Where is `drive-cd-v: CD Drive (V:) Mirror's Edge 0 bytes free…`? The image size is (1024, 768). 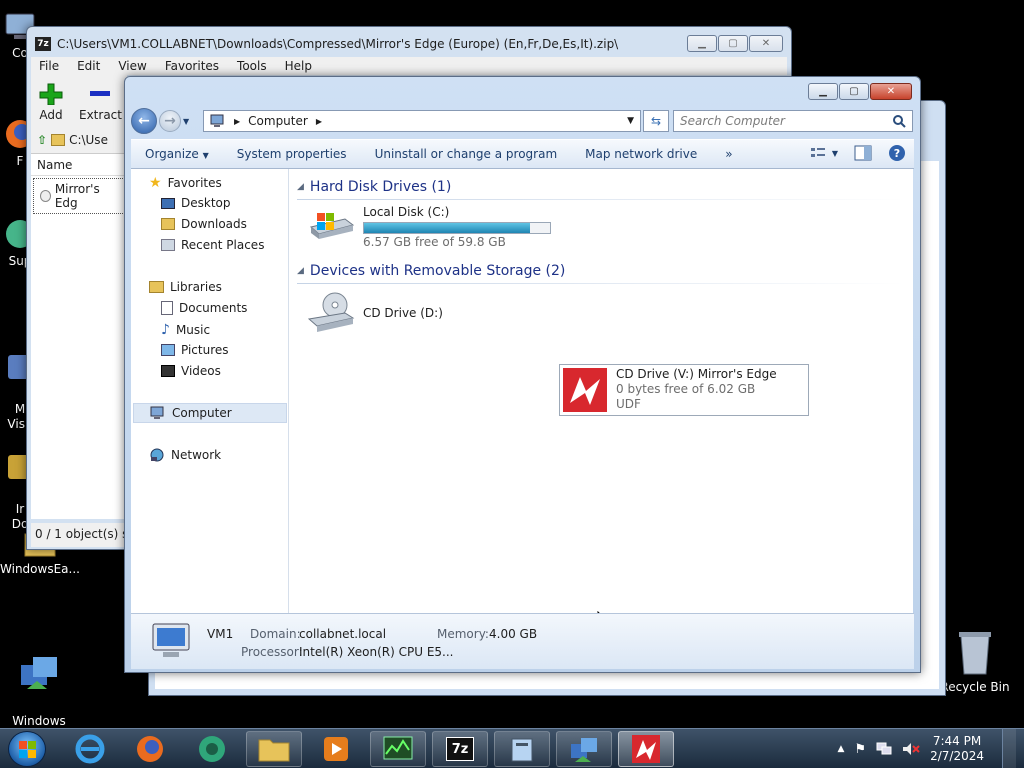
drive-cd-v: CD Drive (V:) Mirror's Edge 0 bytes free… is located at coordinates (684, 390).